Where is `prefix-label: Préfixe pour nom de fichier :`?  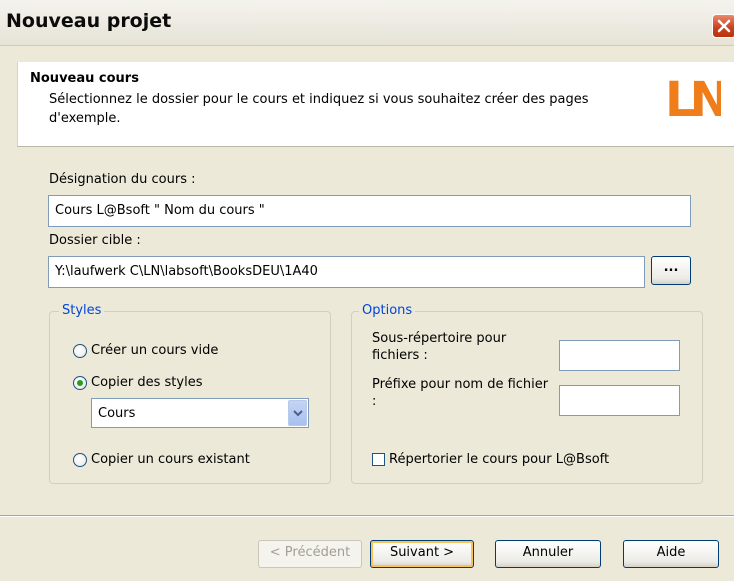
prefix-label: Préfixe pour nom de fichier : is located at coordinates (460, 393).